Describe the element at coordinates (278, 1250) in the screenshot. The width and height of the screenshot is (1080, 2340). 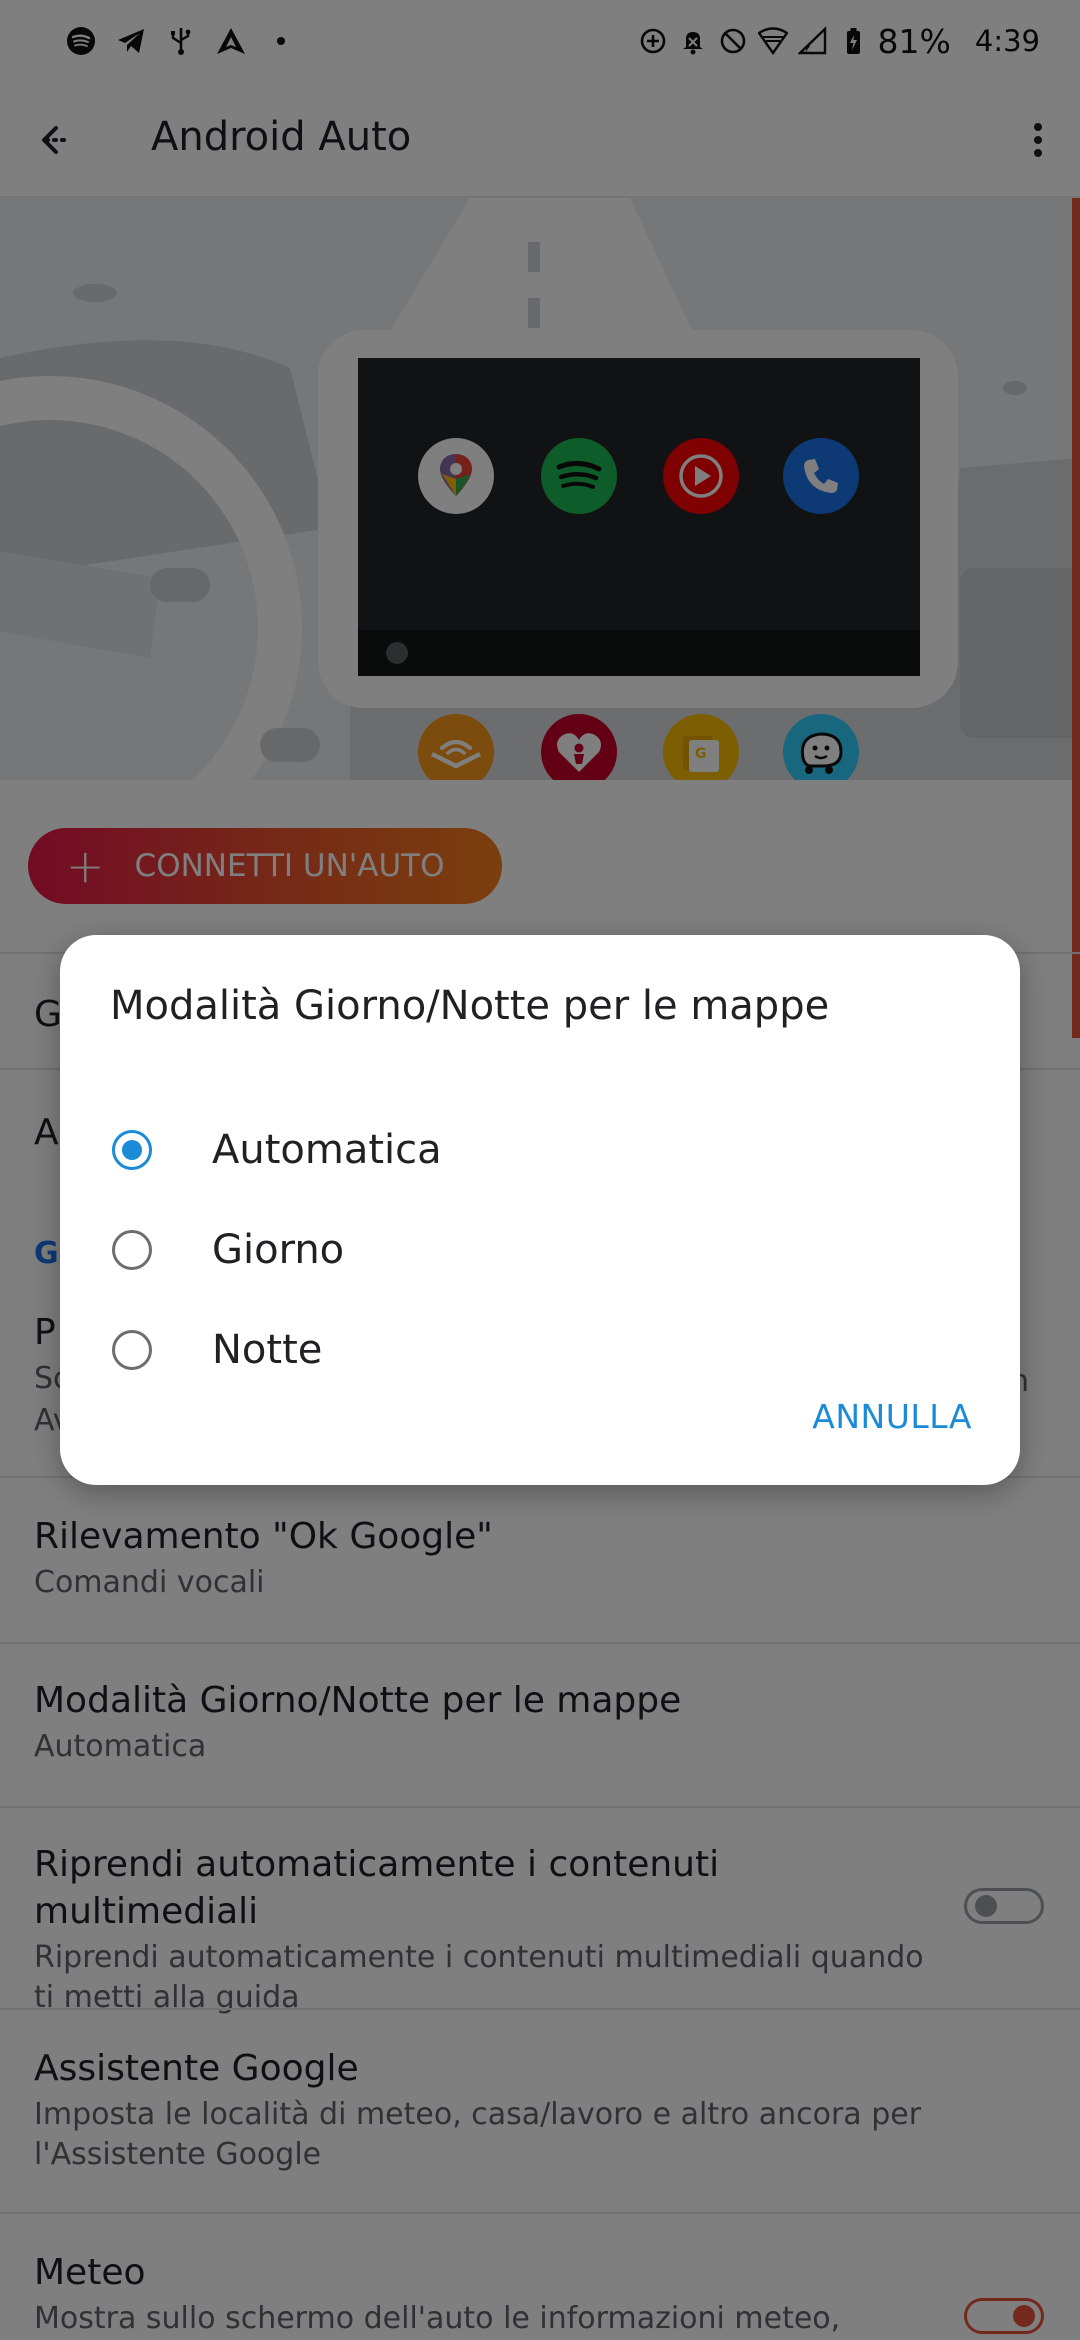
I see `option-label: Giorno` at that location.